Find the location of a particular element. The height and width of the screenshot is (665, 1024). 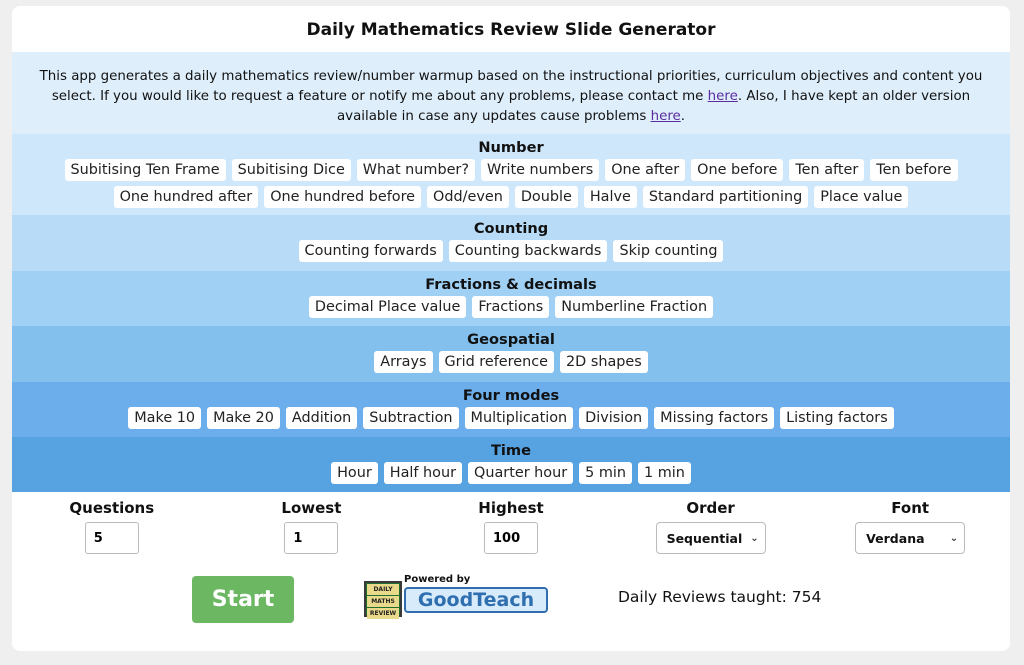

section-heading: Geospatial is located at coordinates (511, 339).